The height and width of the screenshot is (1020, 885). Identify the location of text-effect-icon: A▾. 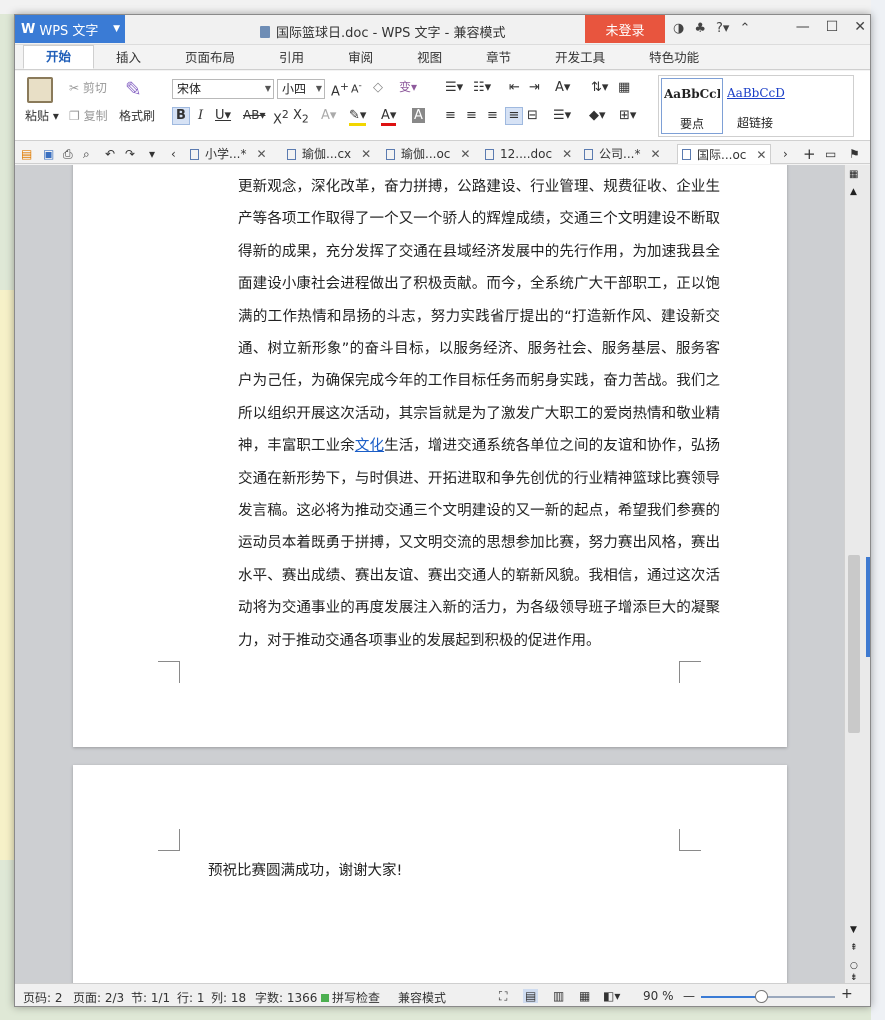
(328, 115).